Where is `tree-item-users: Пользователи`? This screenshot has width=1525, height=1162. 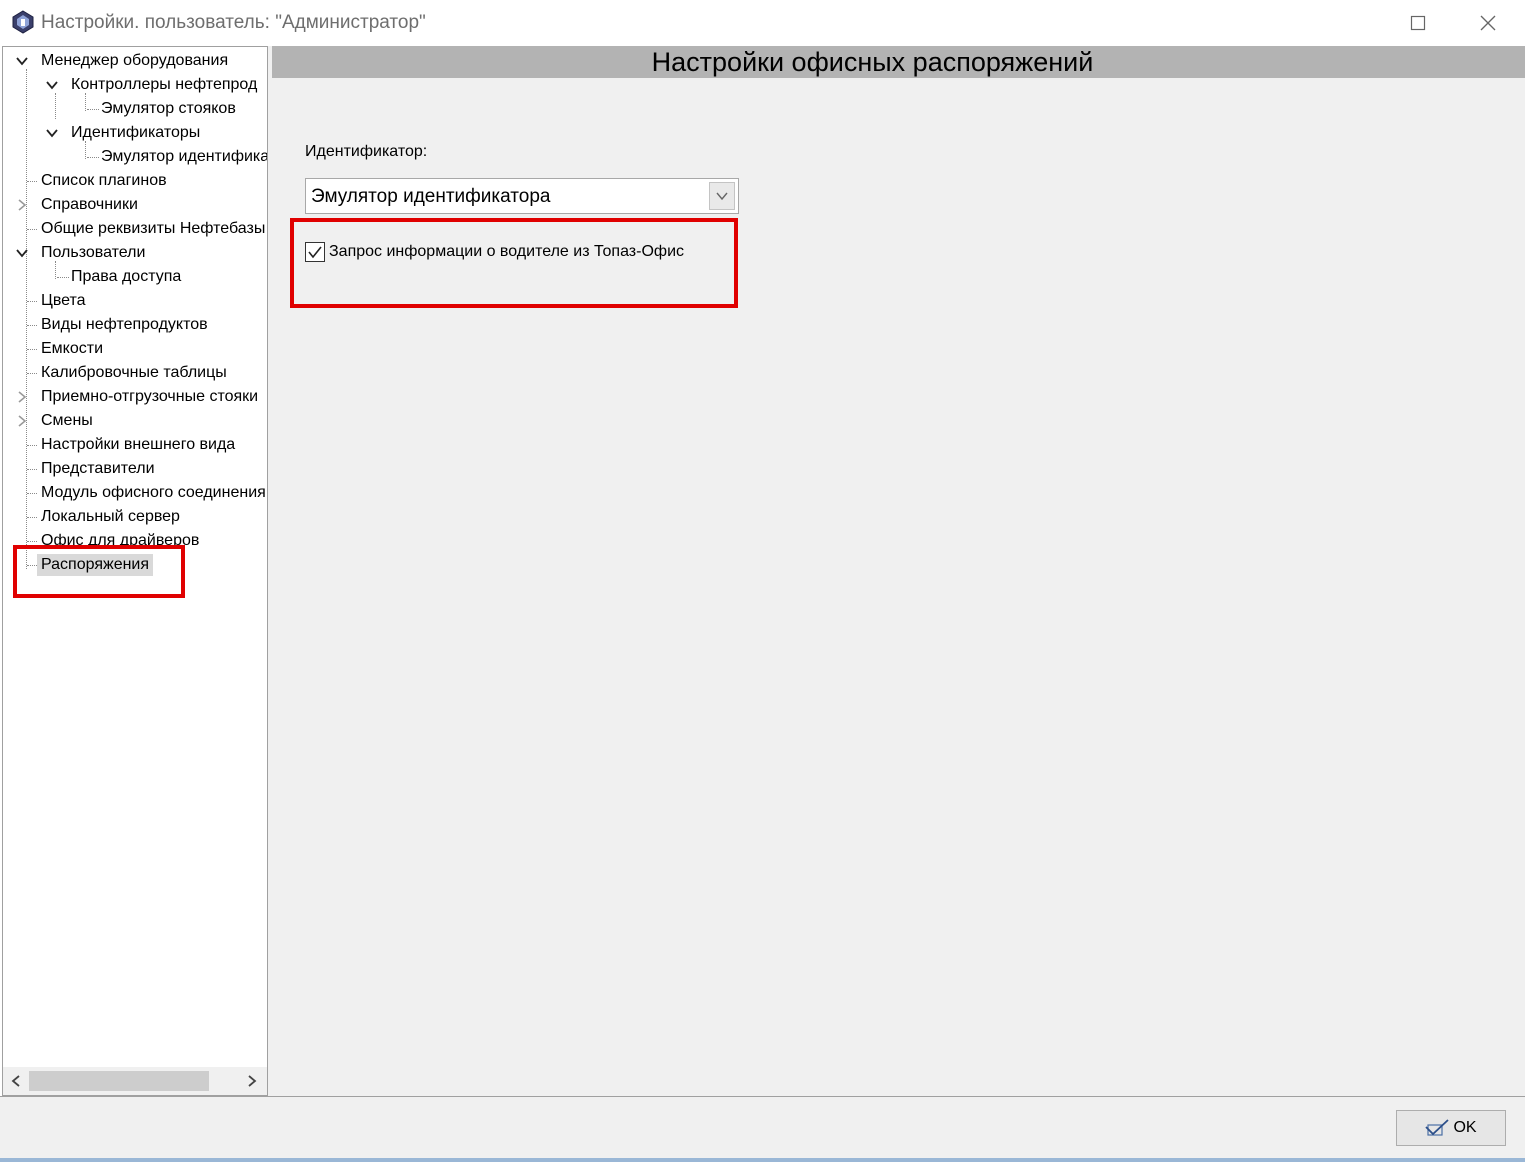 tree-item-users: Пользователи is located at coordinates (93, 253).